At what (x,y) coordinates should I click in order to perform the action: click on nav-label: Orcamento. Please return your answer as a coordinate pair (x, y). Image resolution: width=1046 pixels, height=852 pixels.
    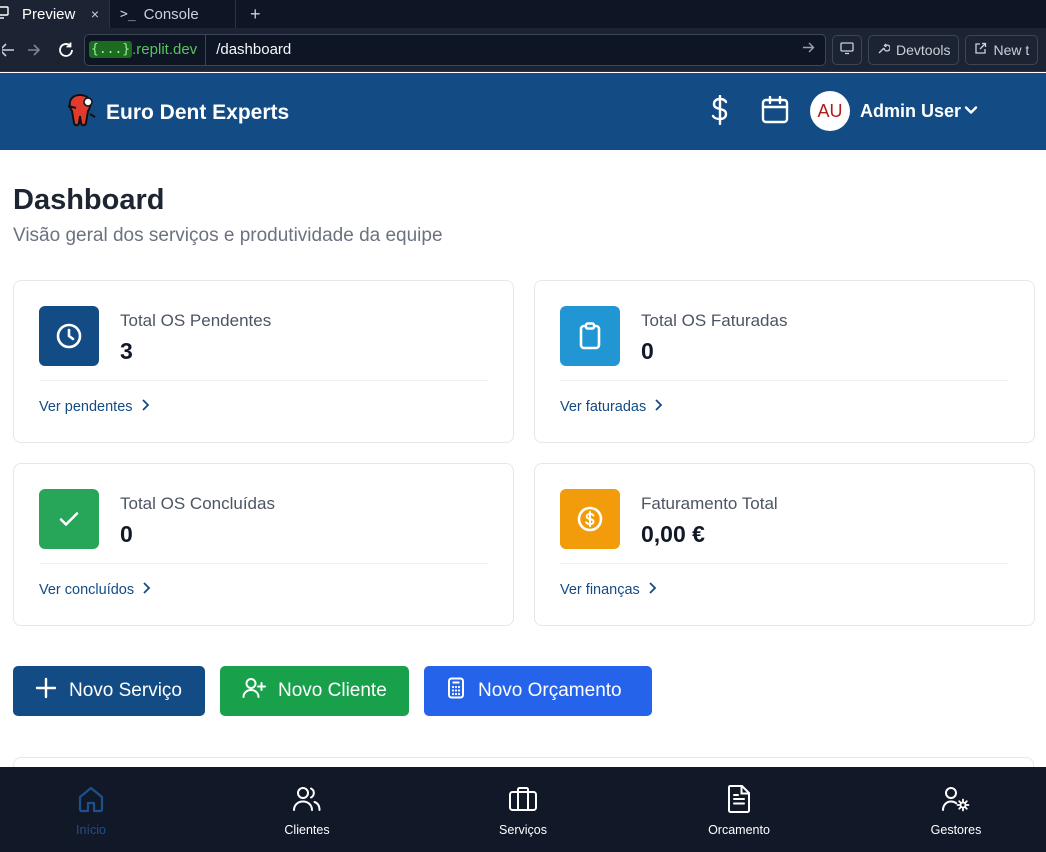
    Looking at the image, I should click on (739, 830).